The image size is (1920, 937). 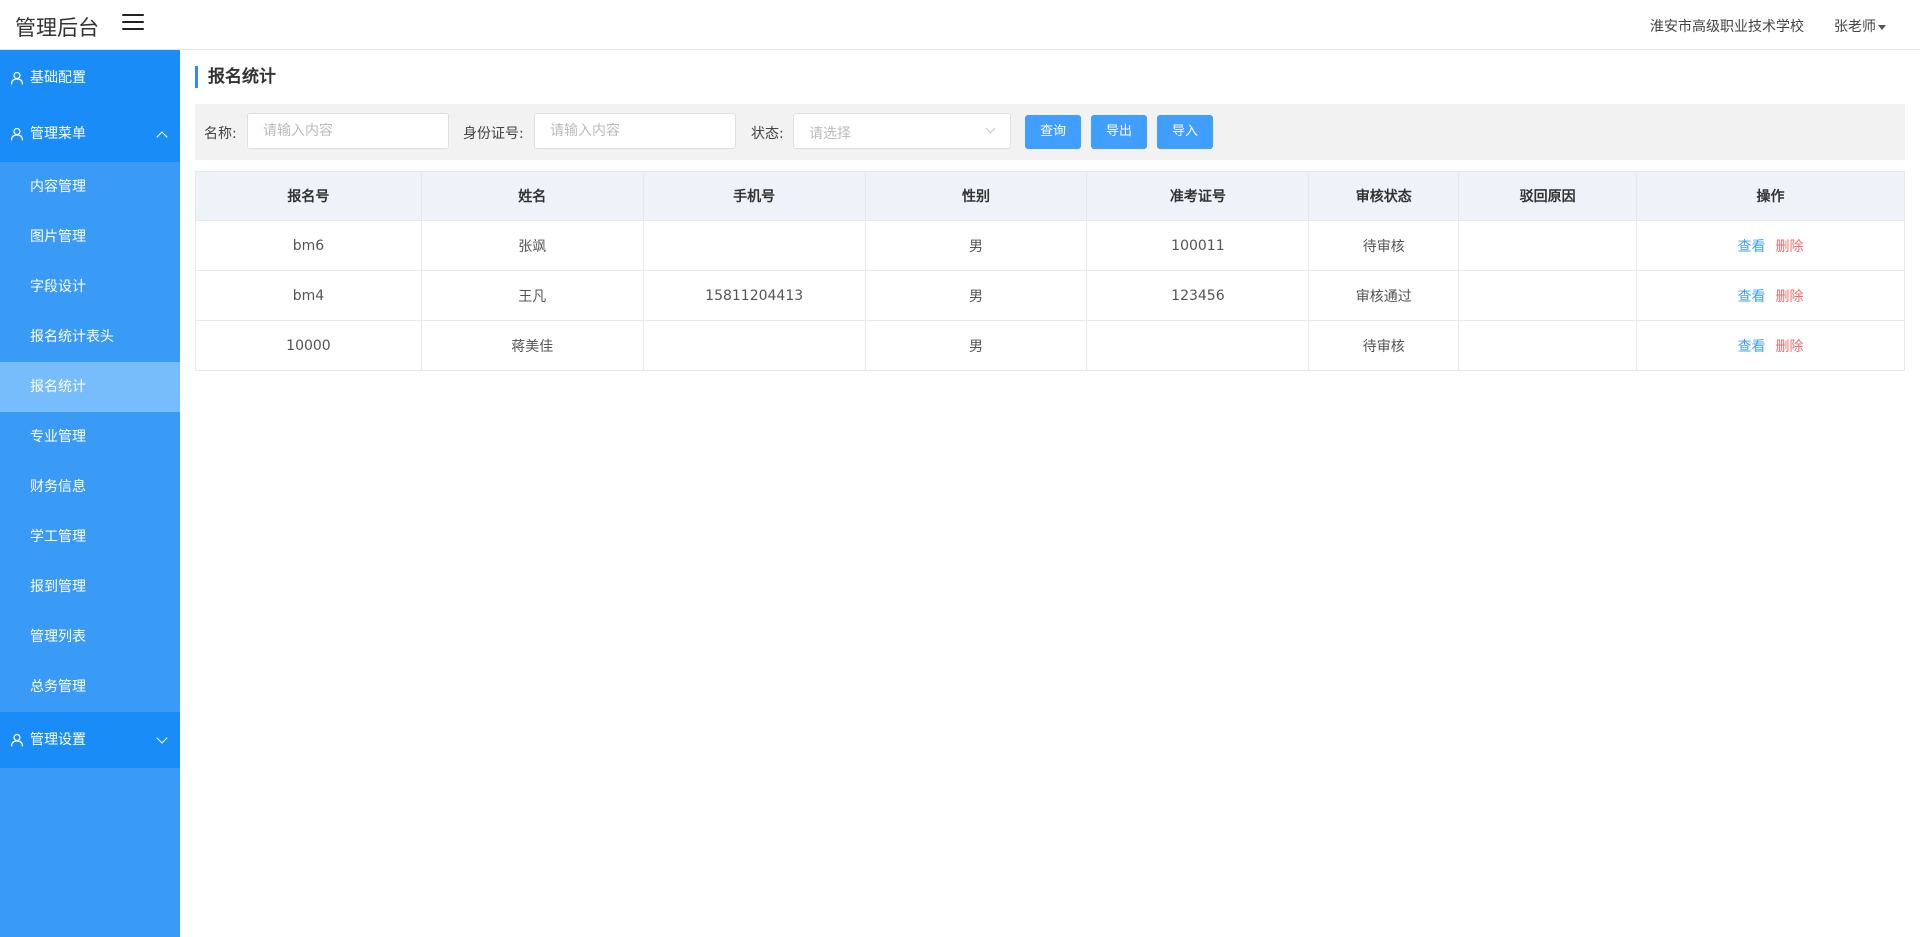 What do you see at coordinates (308, 196) in the screenshot?
I see `column-header: 报名号` at bounding box center [308, 196].